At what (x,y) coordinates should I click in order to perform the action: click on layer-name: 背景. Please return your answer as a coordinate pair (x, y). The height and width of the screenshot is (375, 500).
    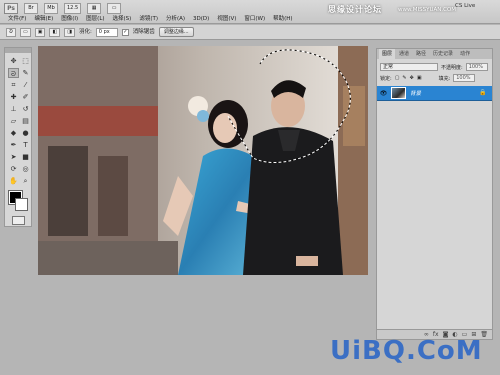
    Looking at the image, I should click on (416, 94).